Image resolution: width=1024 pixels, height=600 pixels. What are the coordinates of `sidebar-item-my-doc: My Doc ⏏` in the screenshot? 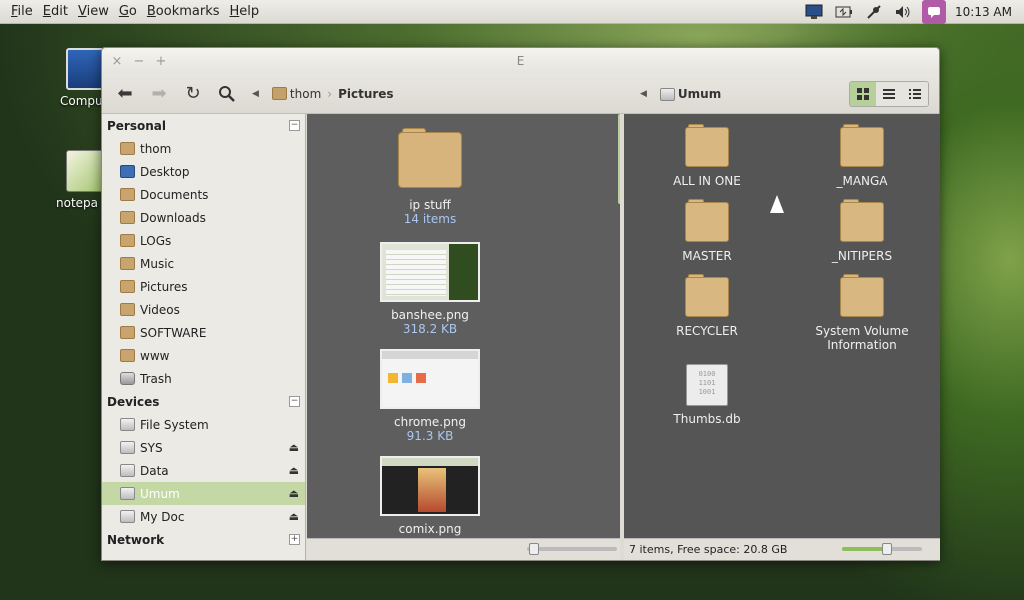 It's located at (203, 516).